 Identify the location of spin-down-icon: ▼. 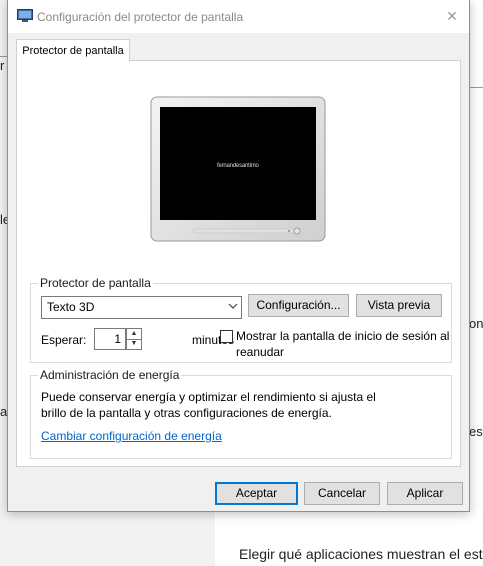
(134, 344).